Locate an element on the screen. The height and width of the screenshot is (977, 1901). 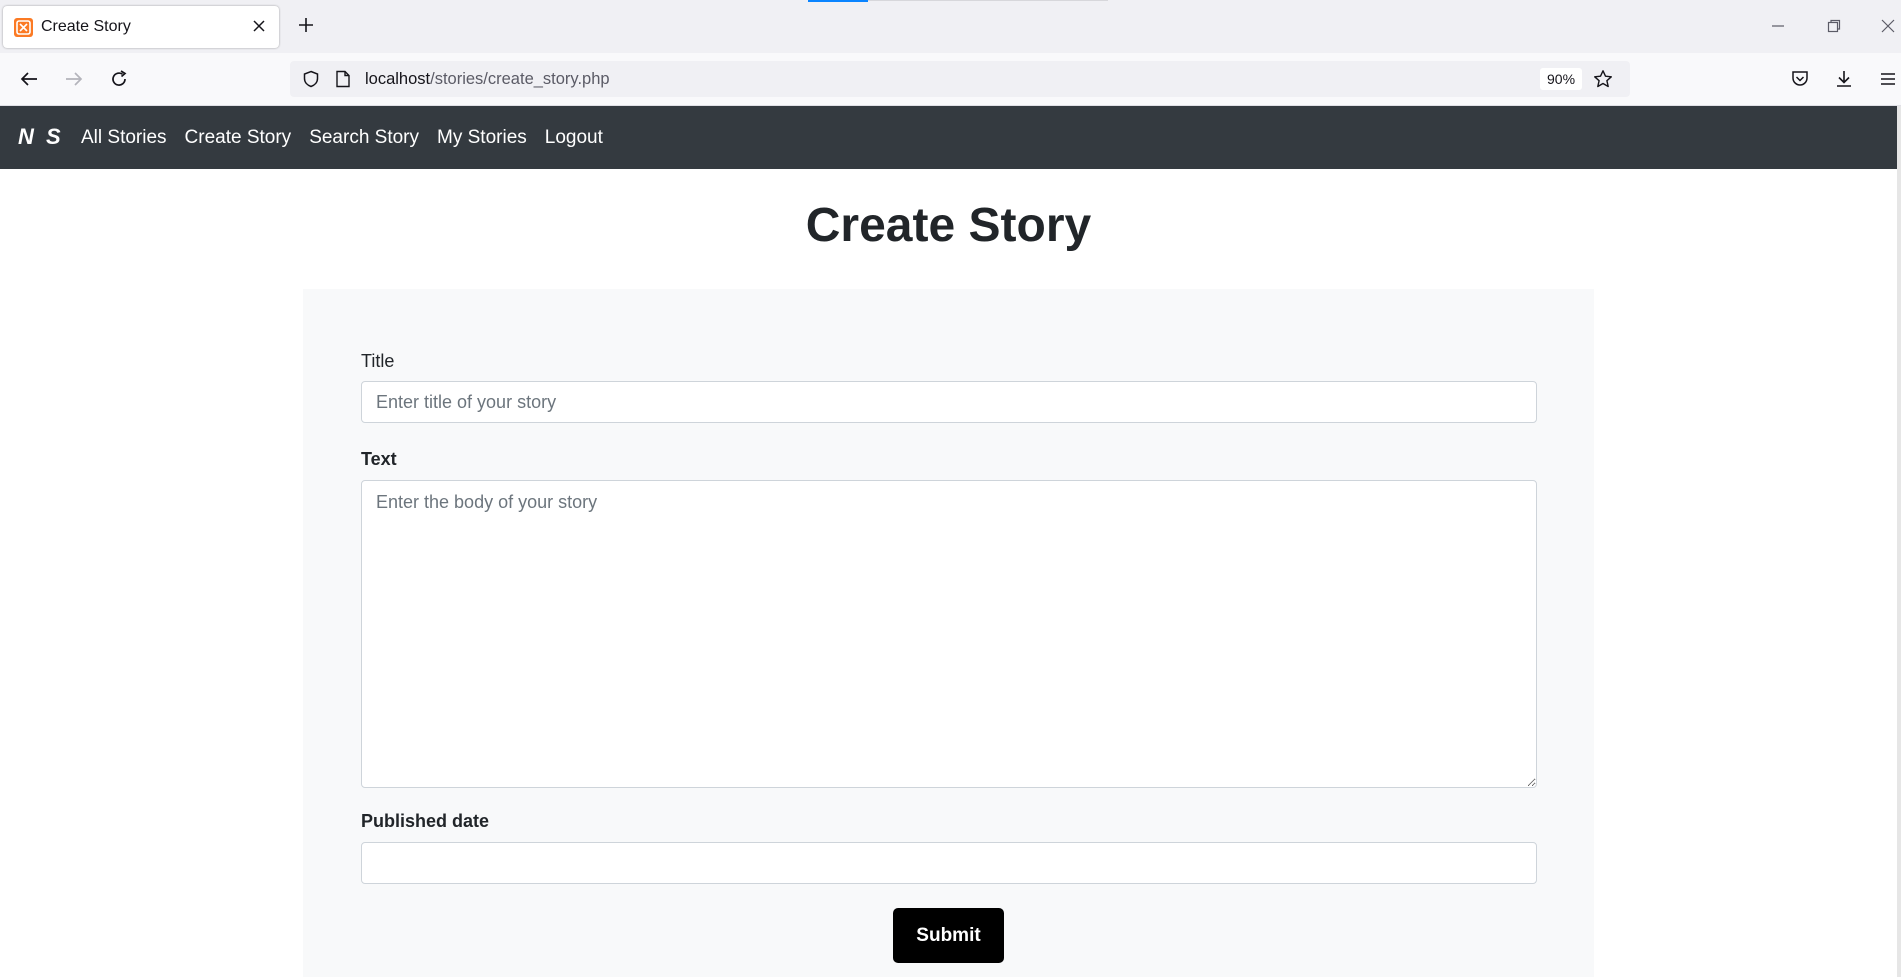
forward-arrow-icon is located at coordinates (74, 79).